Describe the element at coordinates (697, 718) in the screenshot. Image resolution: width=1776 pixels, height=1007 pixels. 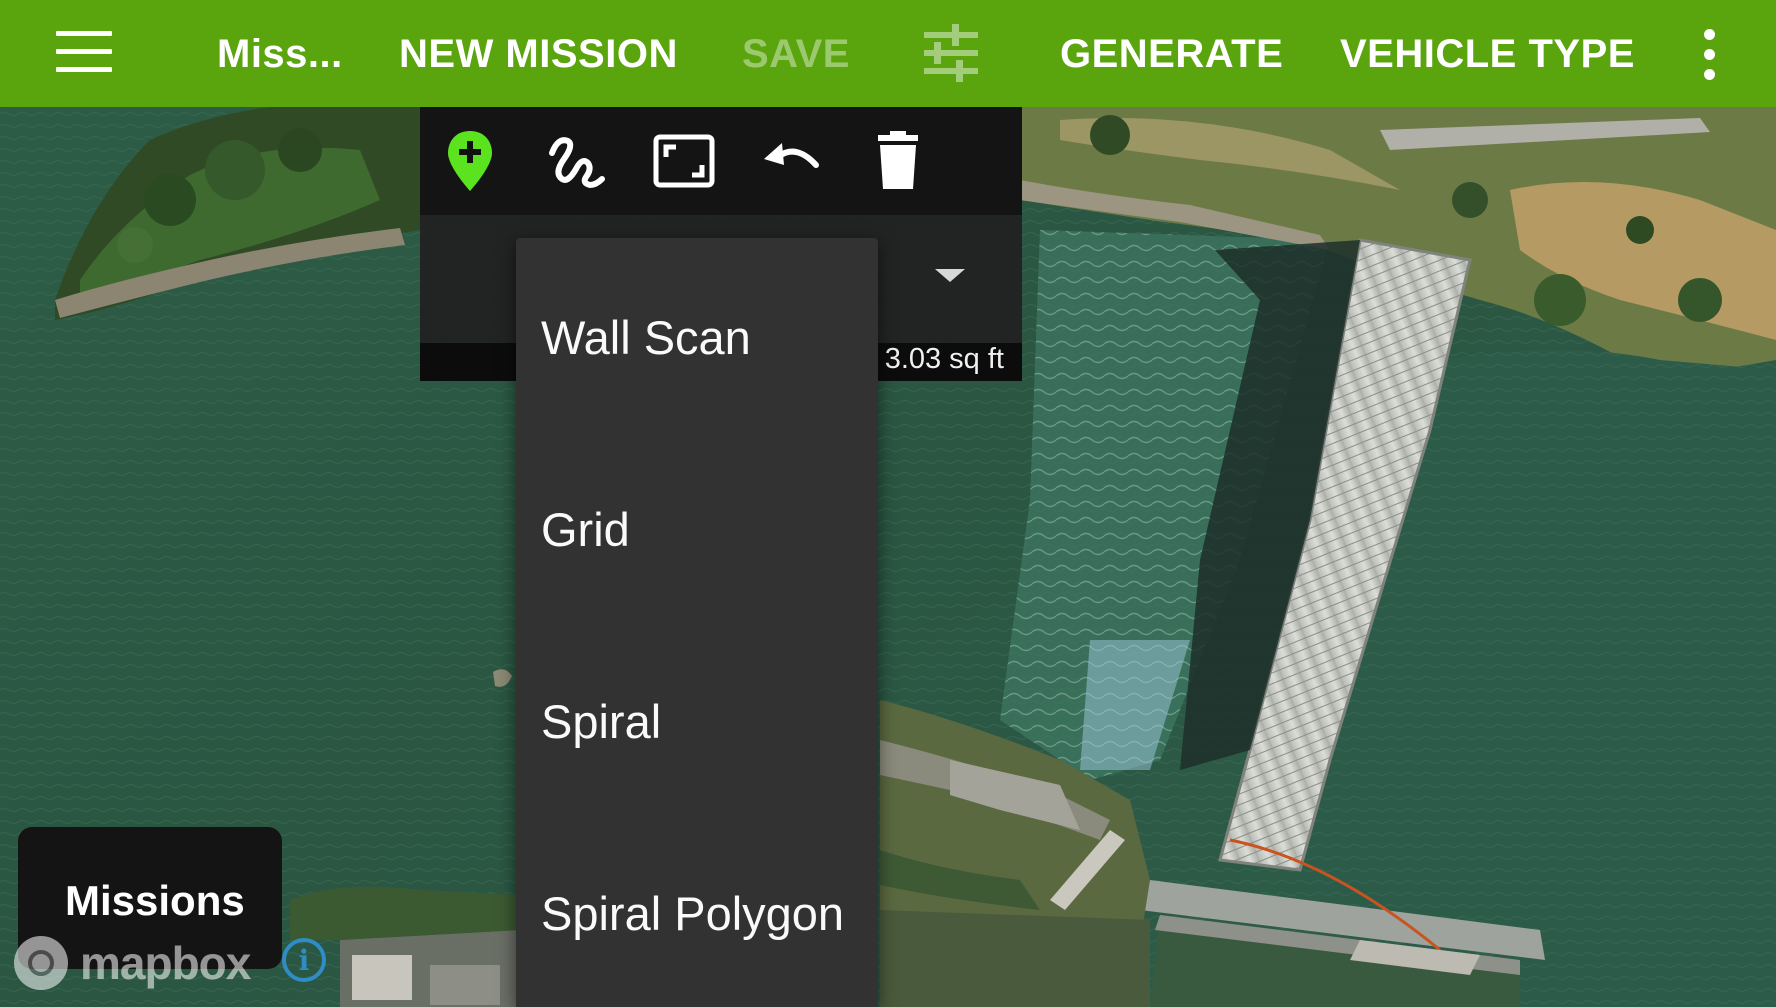
I see `menu-item-spiral: Spiral` at that location.